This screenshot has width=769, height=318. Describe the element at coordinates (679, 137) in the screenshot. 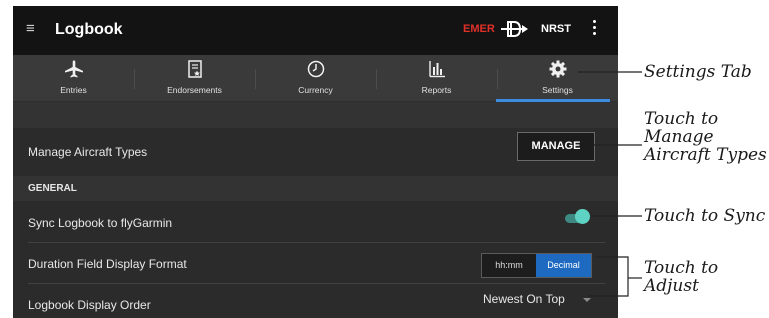

I see `callout-manage-line-2: Manage` at that location.